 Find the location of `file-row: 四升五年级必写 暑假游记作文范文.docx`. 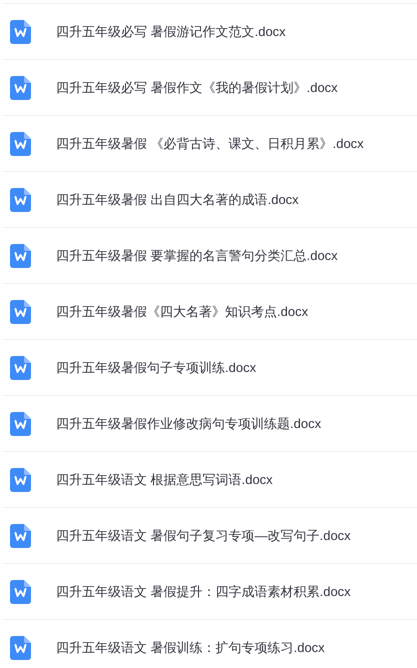

file-row: 四升五年级必写 暑假游记作文范文.docx is located at coordinates (210, 31).